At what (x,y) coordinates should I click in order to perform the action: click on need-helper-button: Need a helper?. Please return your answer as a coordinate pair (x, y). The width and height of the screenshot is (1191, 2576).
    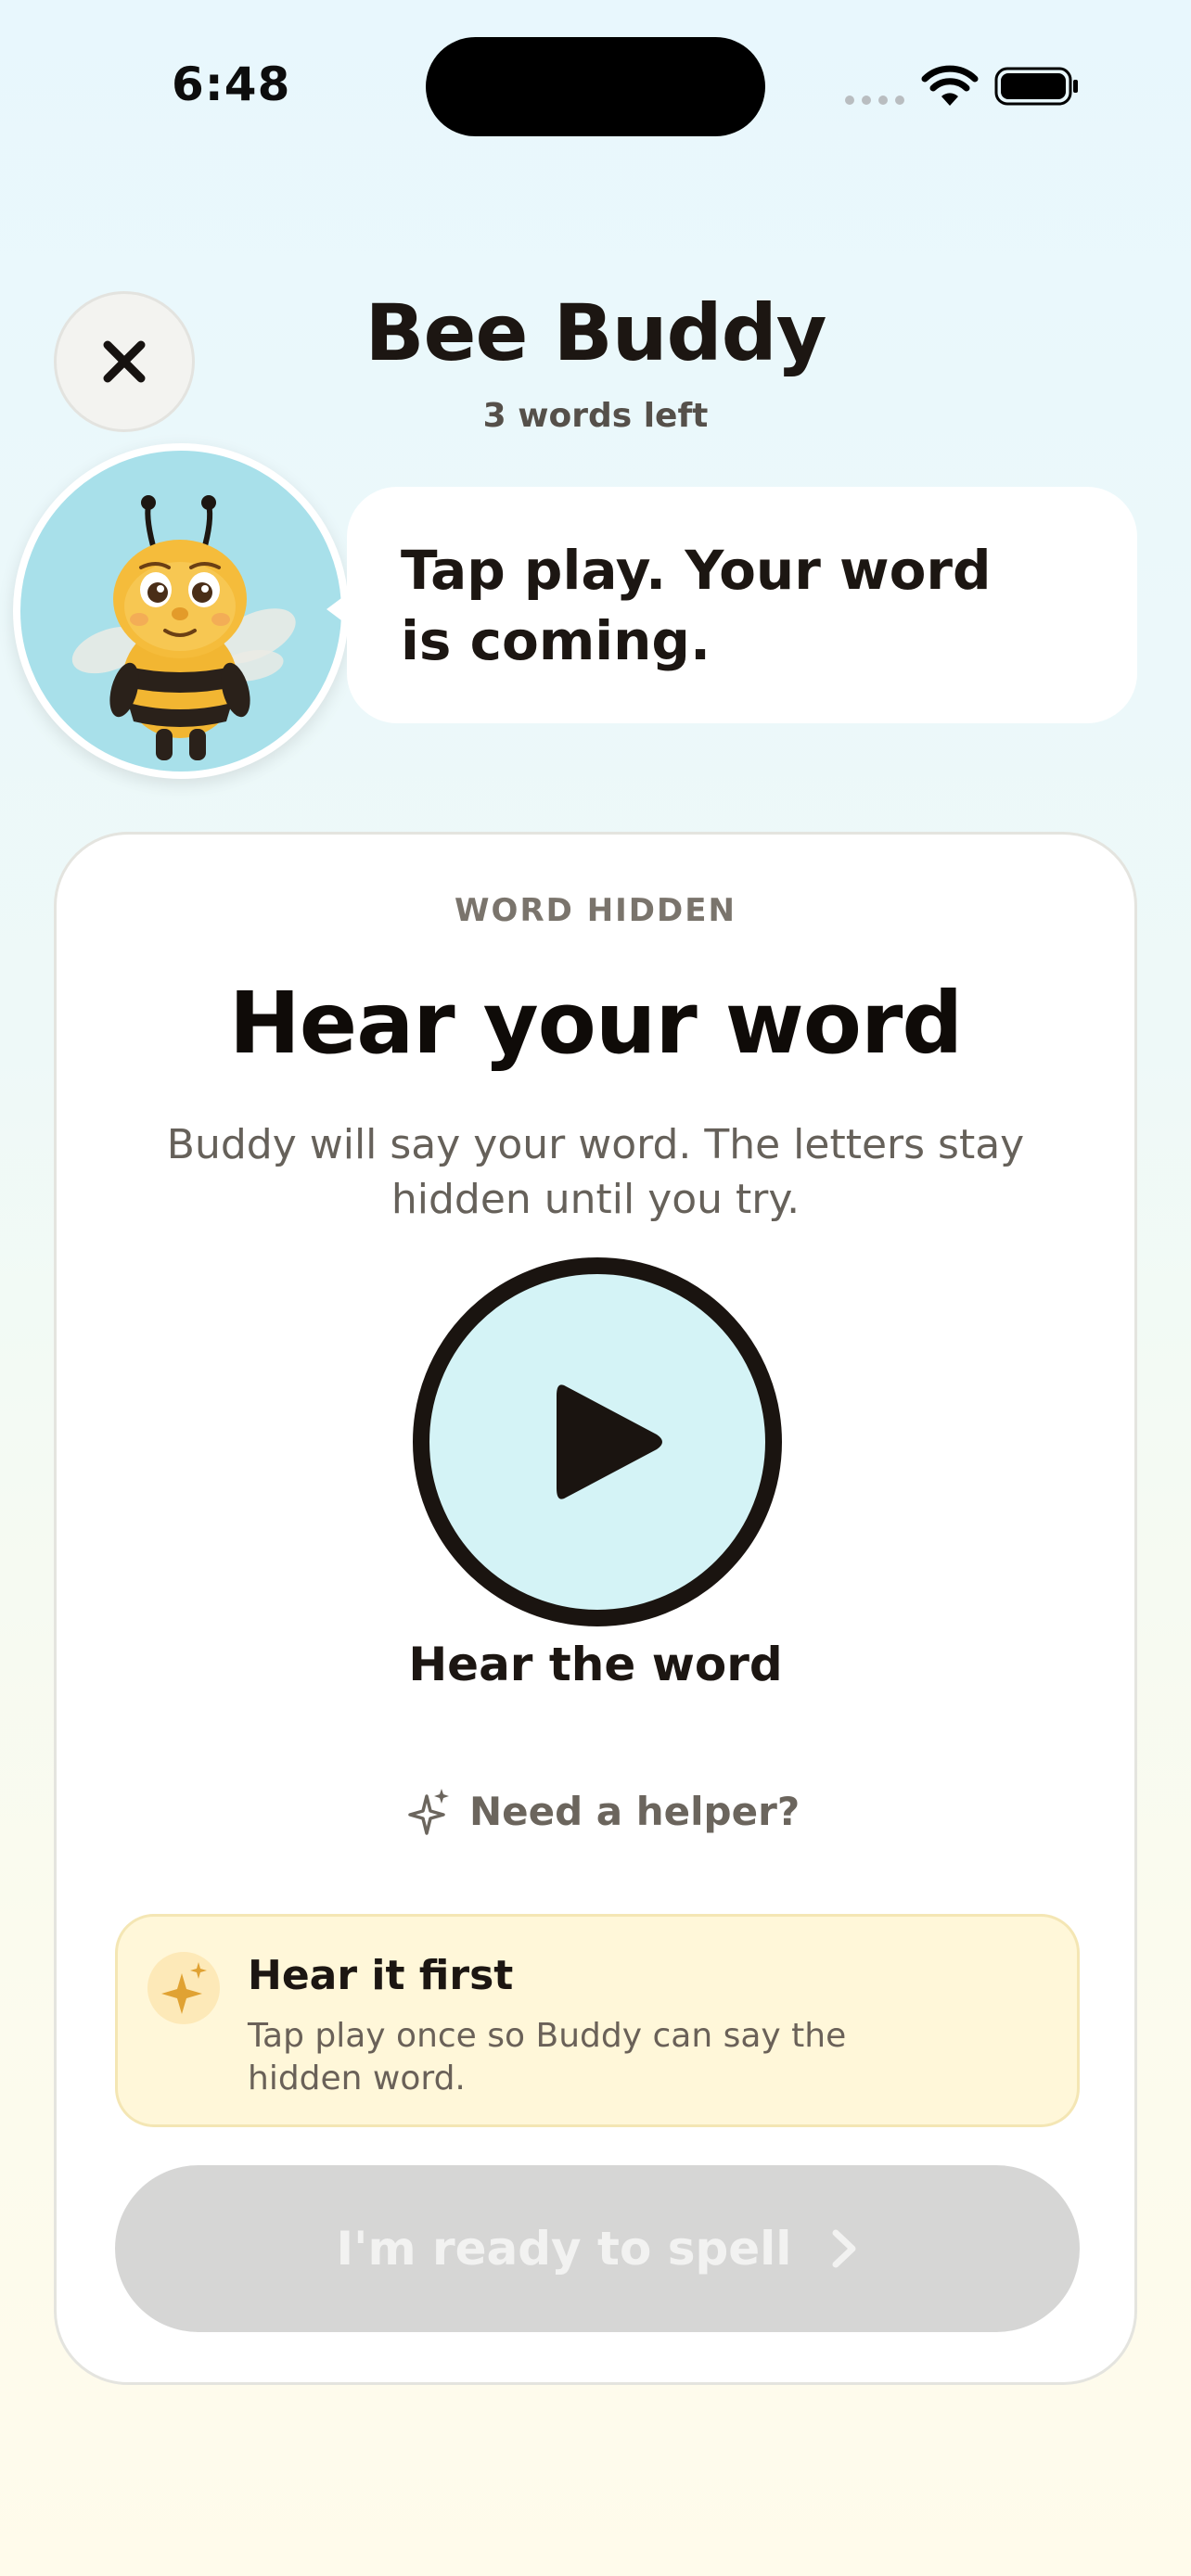
    Looking at the image, I should click on (603, 1811).